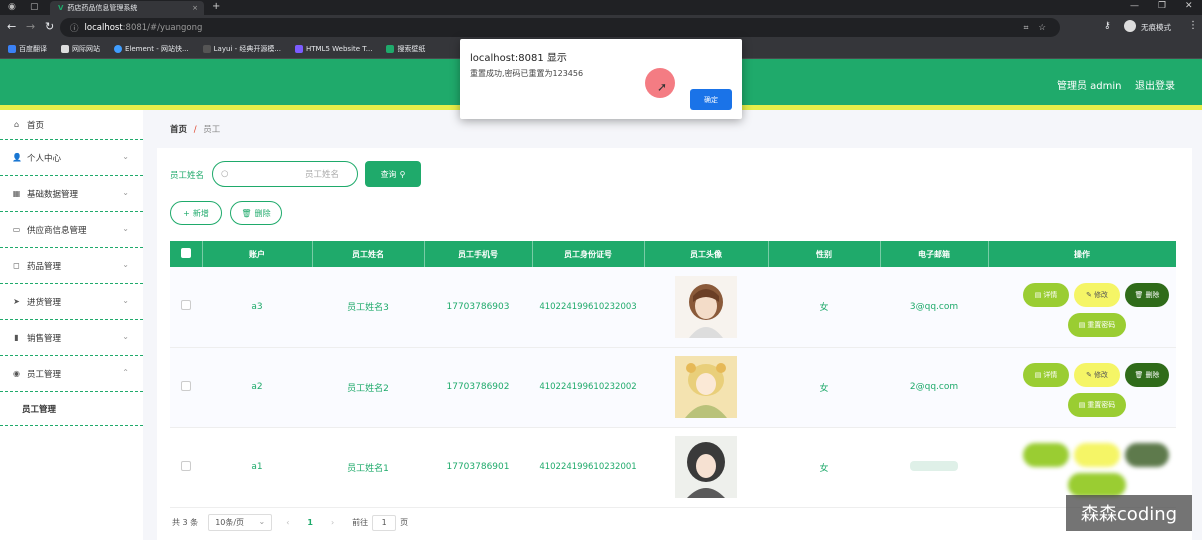  What do you see at coordinates (256, 213) in the screenshot?
I see `batch-delete-button: 🗑 删除` at bounding box center [256, 213].